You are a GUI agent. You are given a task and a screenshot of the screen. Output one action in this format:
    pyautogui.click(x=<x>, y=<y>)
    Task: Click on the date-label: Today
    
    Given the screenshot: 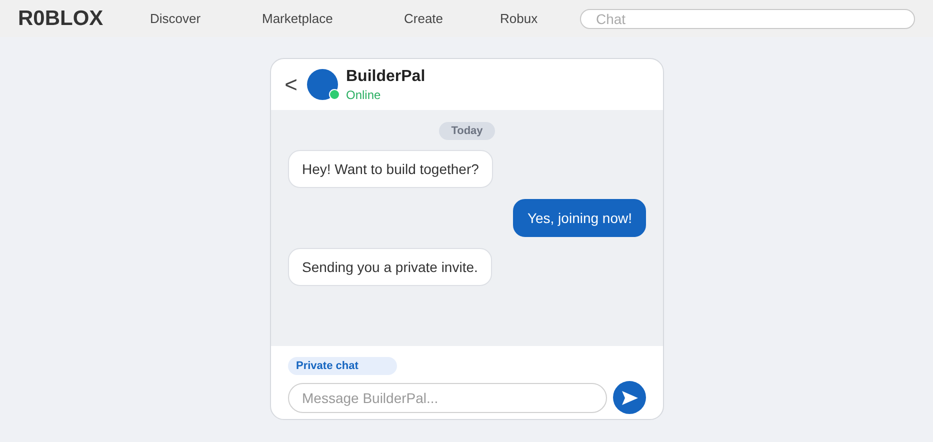 What is the action you would take?
    pyautogui.click(x=467, y=131)
    